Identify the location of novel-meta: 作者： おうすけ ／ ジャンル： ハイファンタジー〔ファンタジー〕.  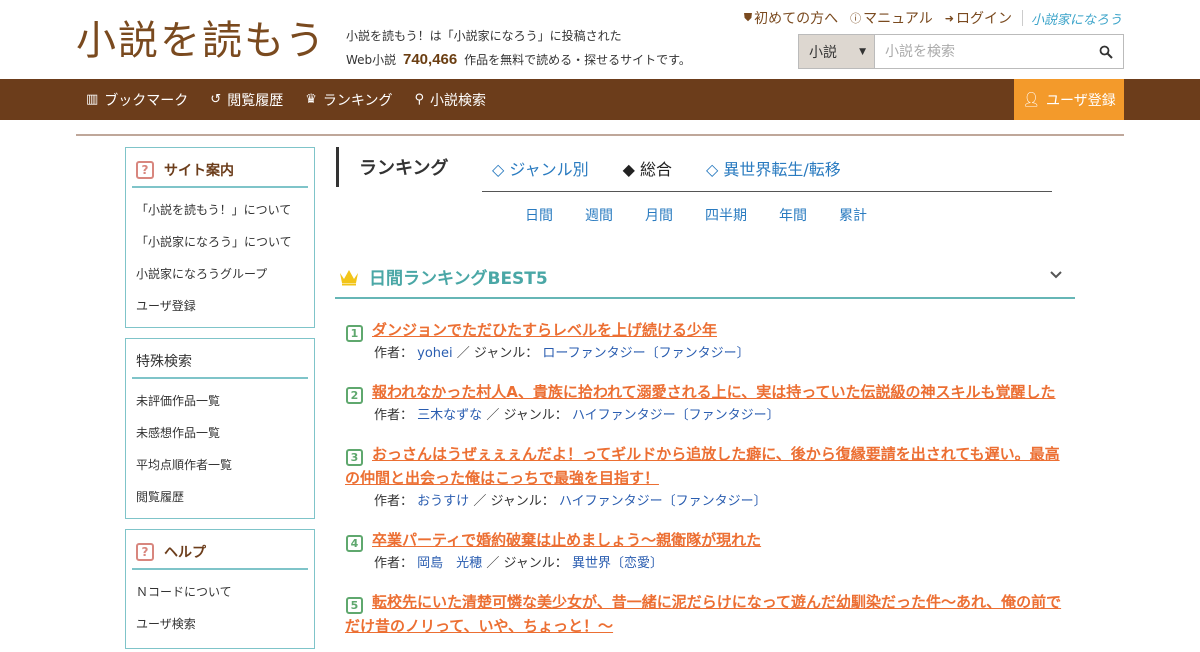
(570, 501).